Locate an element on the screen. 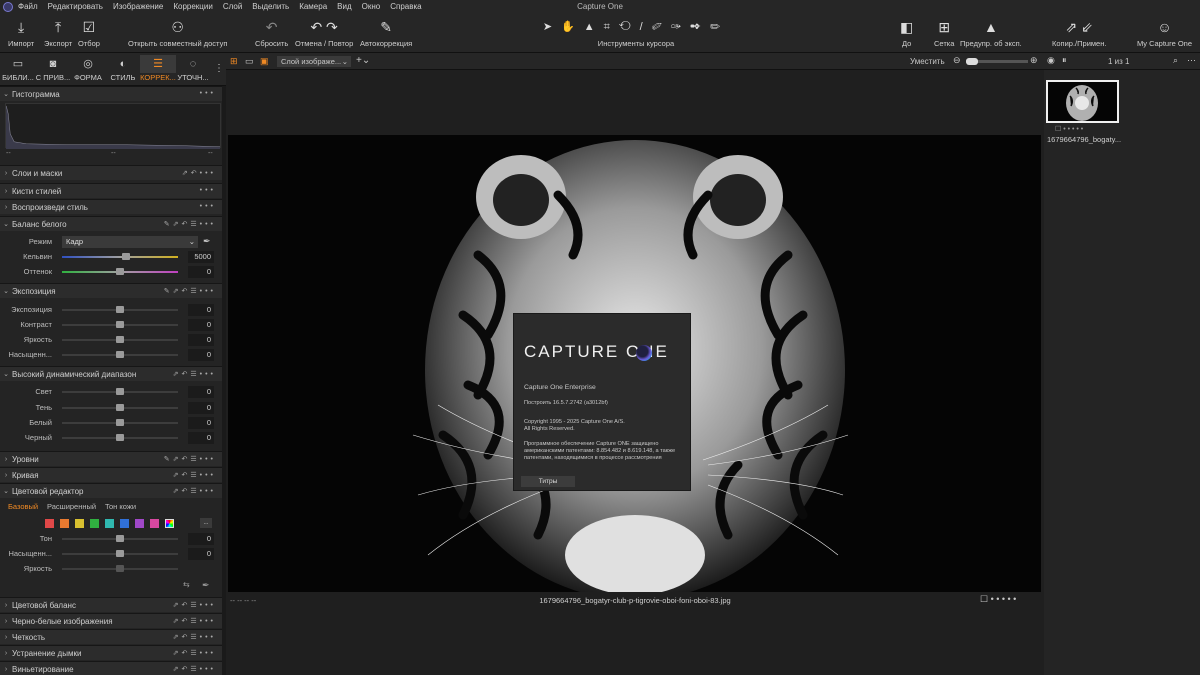 This screenshot has height=675, width=1200. section-color-balance: › Цветовой баланс ⇗↶☰••• is located at coordinates (111, 604).